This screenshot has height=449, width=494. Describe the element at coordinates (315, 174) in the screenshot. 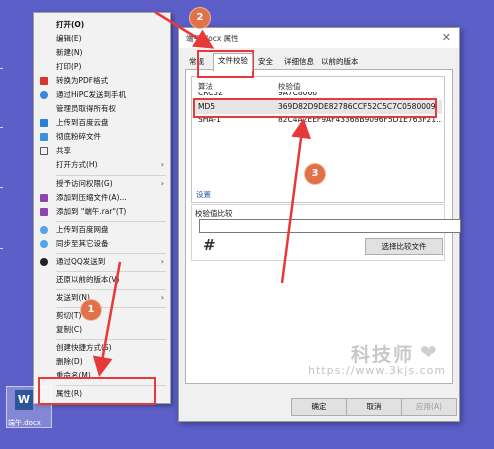

I see `step-badge-3: 3` at that location.